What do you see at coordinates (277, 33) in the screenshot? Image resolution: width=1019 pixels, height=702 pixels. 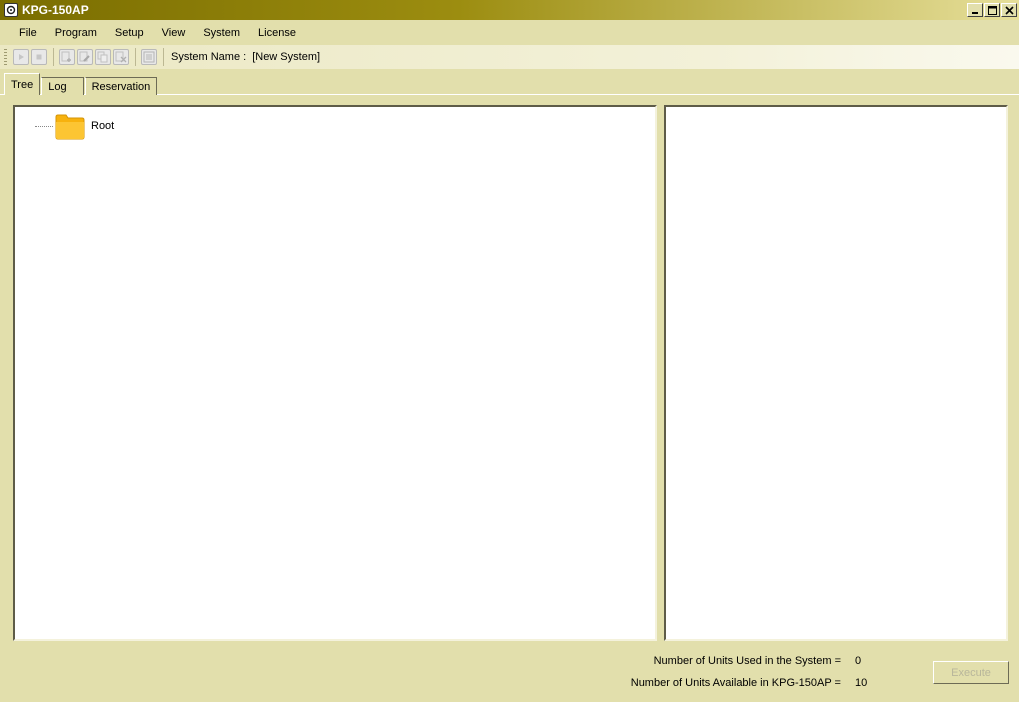 I see `menu-license: License` at bounding box center [277, 33].